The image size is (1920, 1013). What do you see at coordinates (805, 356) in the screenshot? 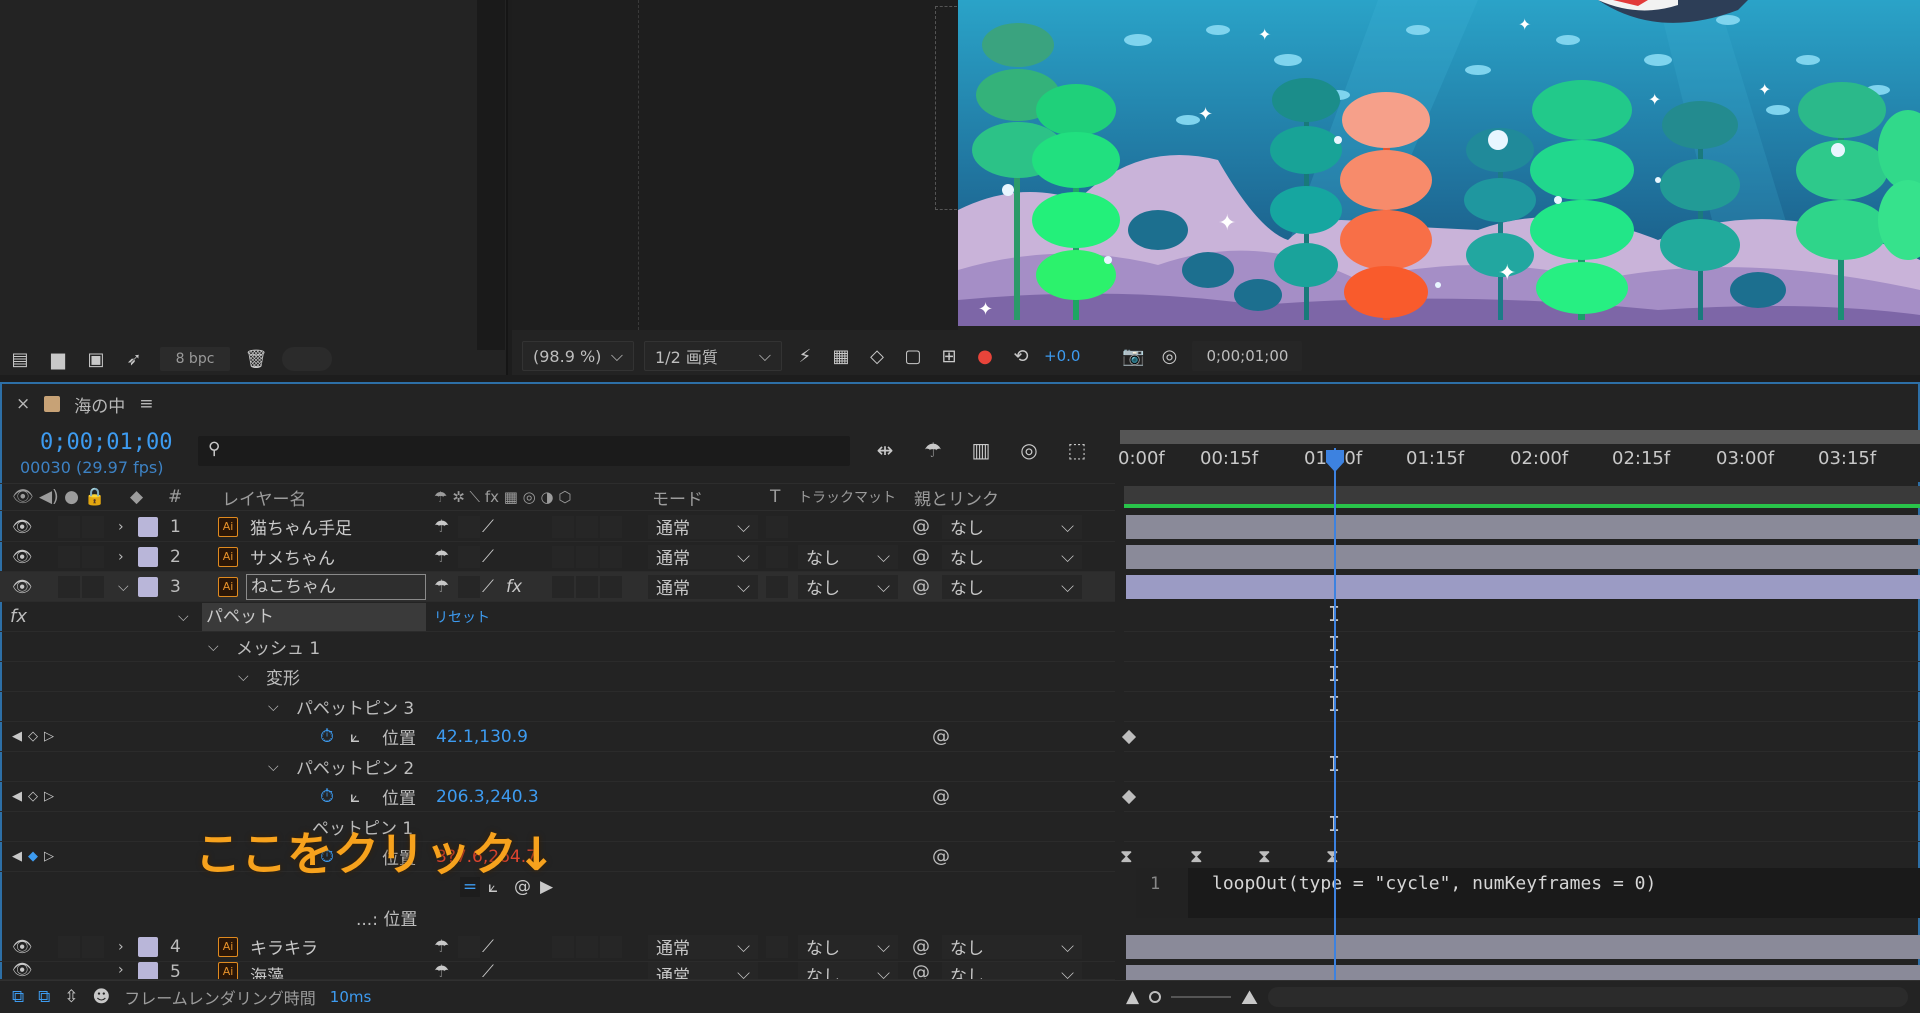
I see `fast-preview-icon: ⚡` at bounding box center [805, 356].